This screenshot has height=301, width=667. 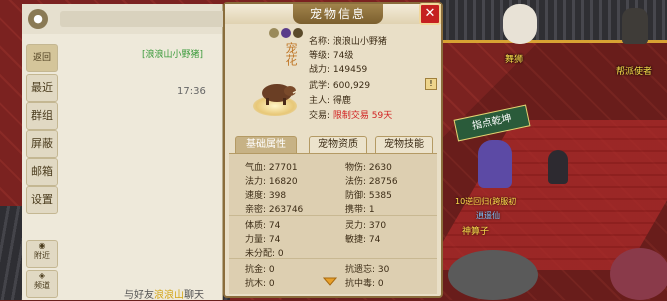 I want to click on scroll-down-icon, so click(x=330, y=281).